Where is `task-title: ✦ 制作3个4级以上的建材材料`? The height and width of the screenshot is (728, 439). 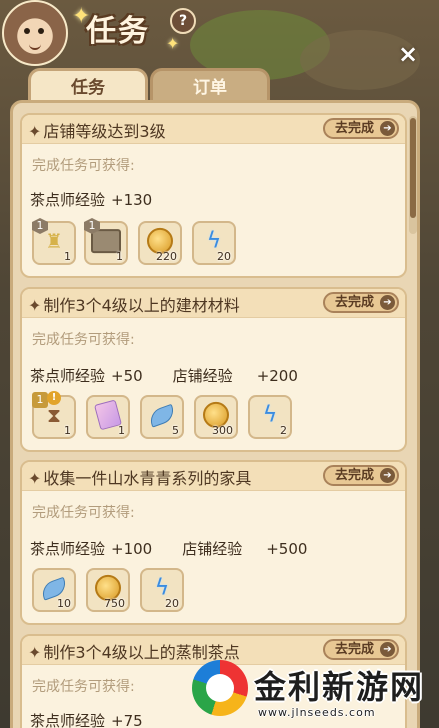
task-title: ✦ 制作3个4级以上的建材材料 is located at coordinates (134, 305).